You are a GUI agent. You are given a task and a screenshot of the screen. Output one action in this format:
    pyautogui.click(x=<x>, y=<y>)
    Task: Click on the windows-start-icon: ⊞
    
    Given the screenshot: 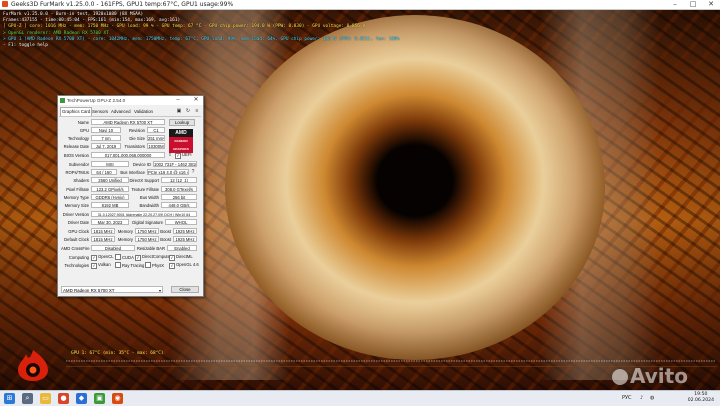 What is the action you would take?
    pyautogui.click(x=9, y=398)
    